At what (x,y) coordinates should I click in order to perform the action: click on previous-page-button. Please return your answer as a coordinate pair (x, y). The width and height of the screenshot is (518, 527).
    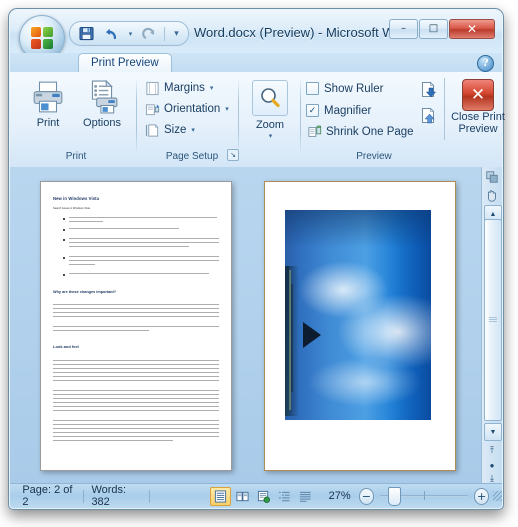
    Looking at the image, I should click on (429, 116).